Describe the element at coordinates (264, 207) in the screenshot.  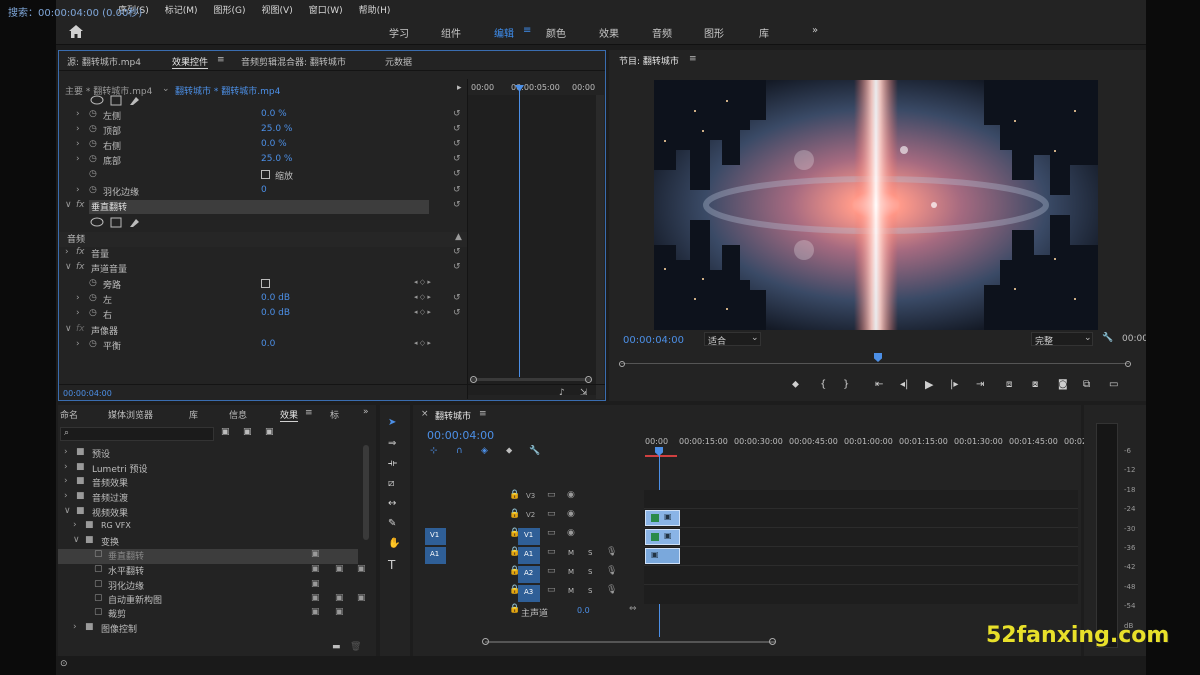
I see `effect-row-vertical-flip: ∨ fx 垂直翻转 ↺` at that location.